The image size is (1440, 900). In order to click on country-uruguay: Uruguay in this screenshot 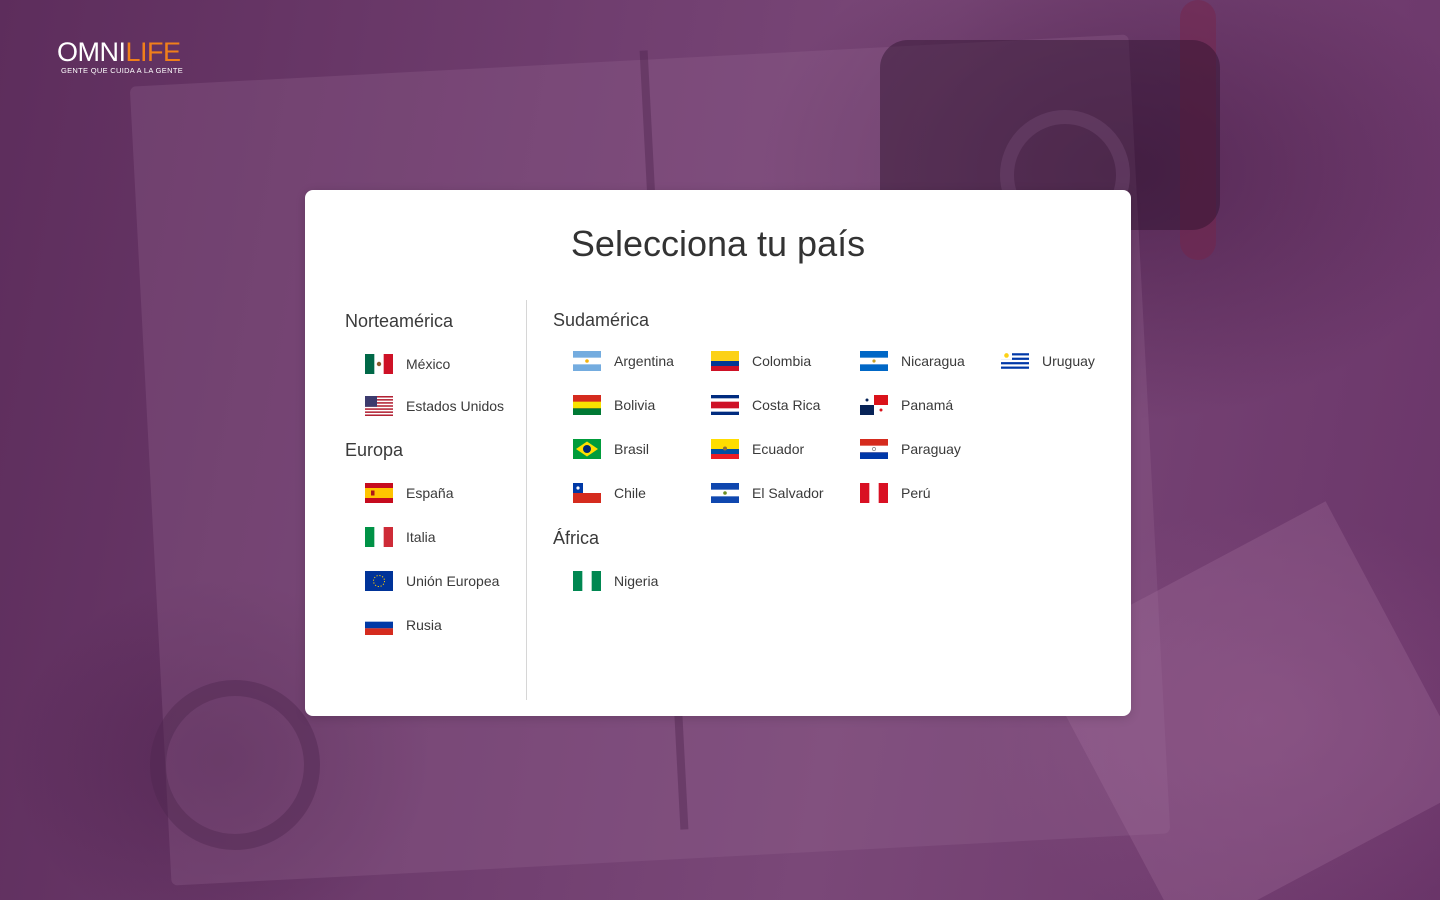, I will do `click(1048, 361)`.